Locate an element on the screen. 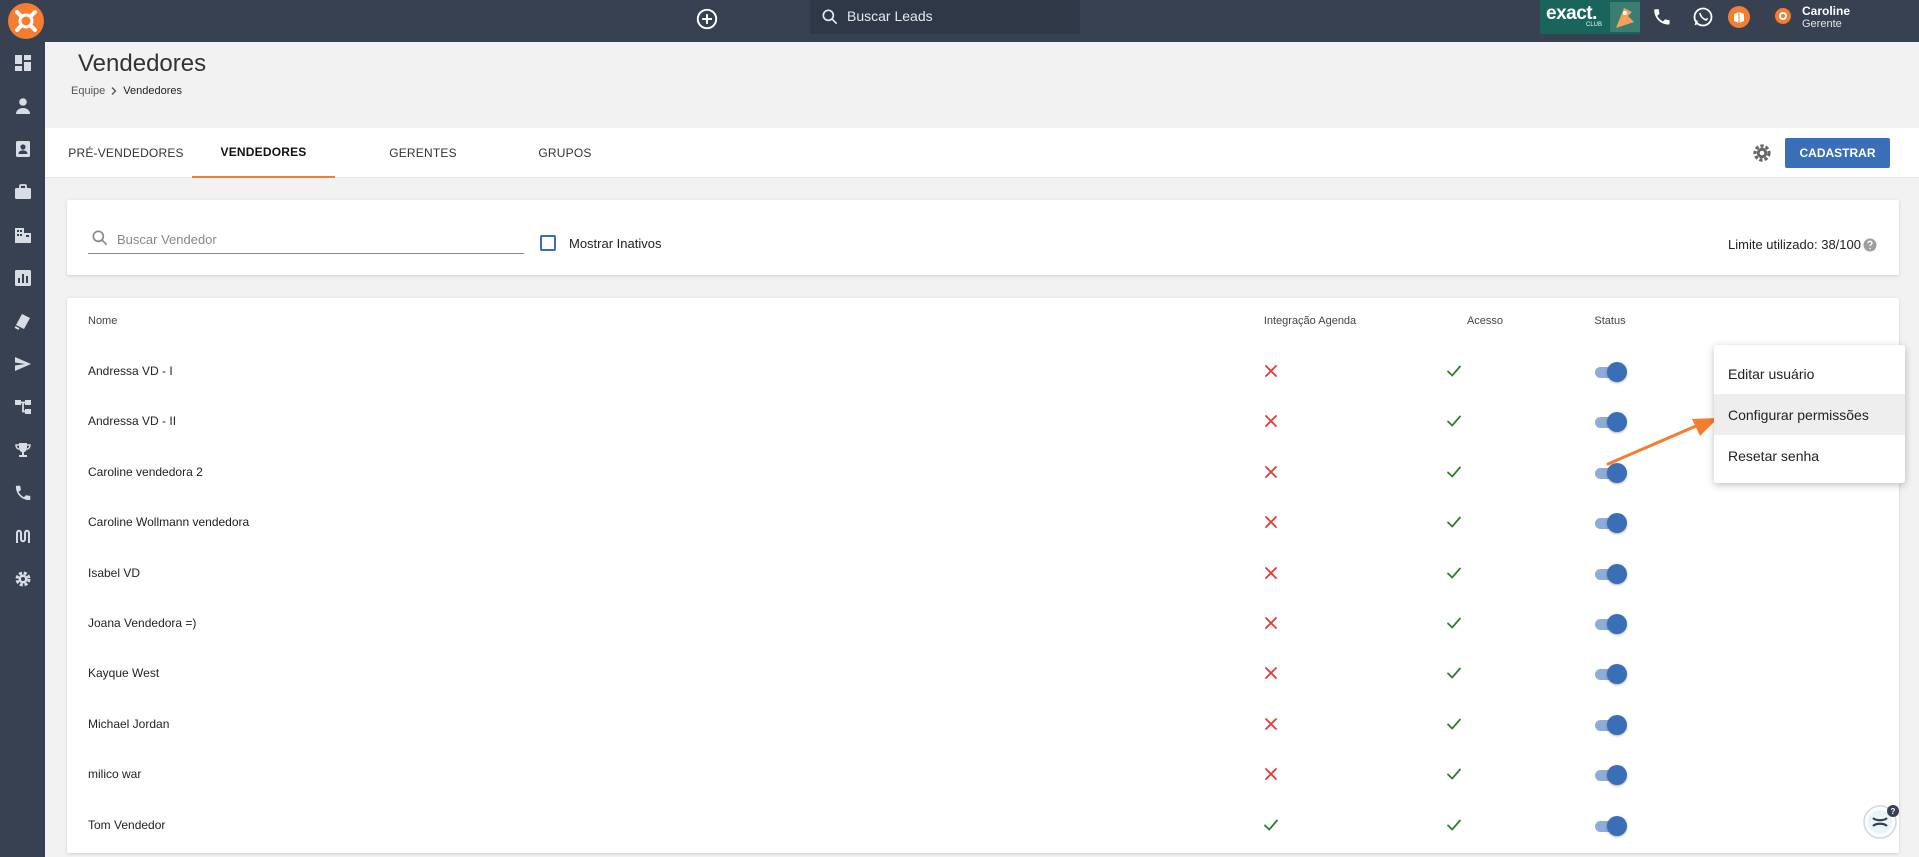  limit-text: Limite utilizado: 38/100 is located at coordinates (1794, 244).